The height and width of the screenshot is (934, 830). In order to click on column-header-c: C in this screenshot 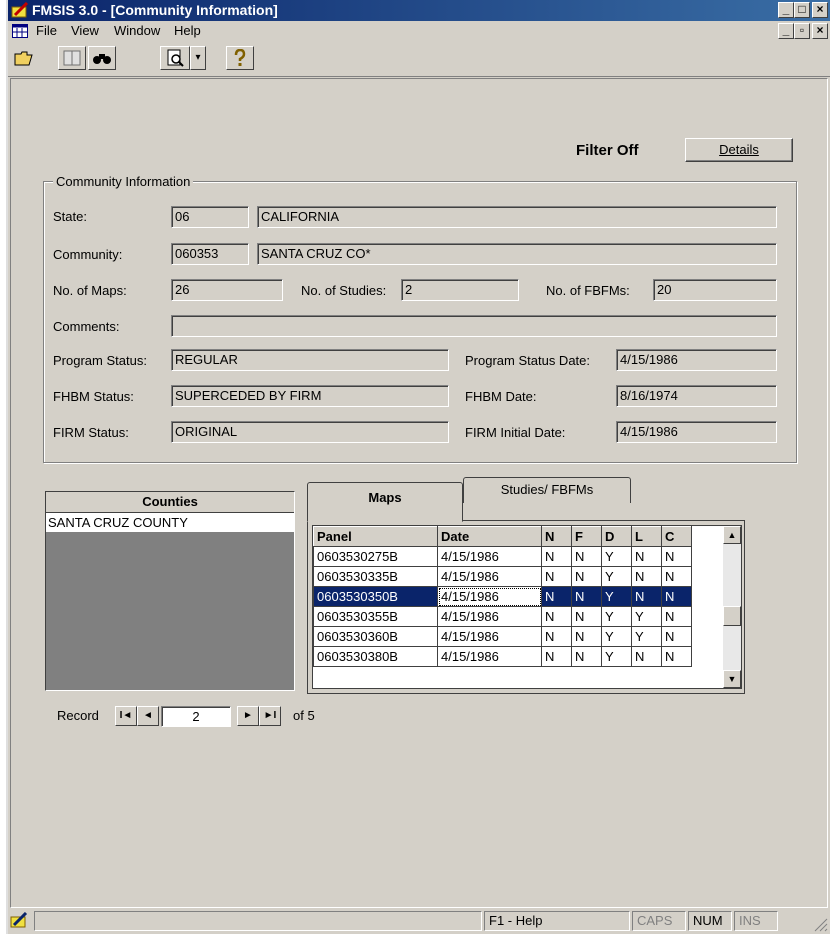, I will do `click(676, 536)`.